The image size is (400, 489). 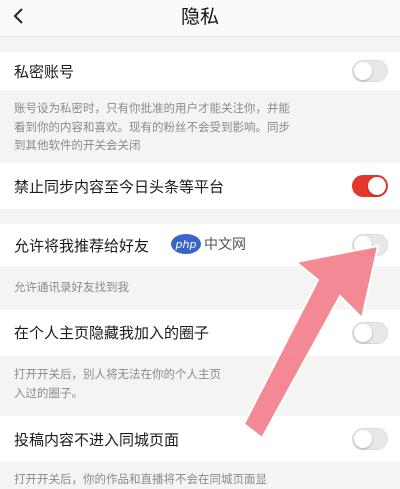 I want to click on recommend-to-friends-toggle, so click(x=370, y=245).